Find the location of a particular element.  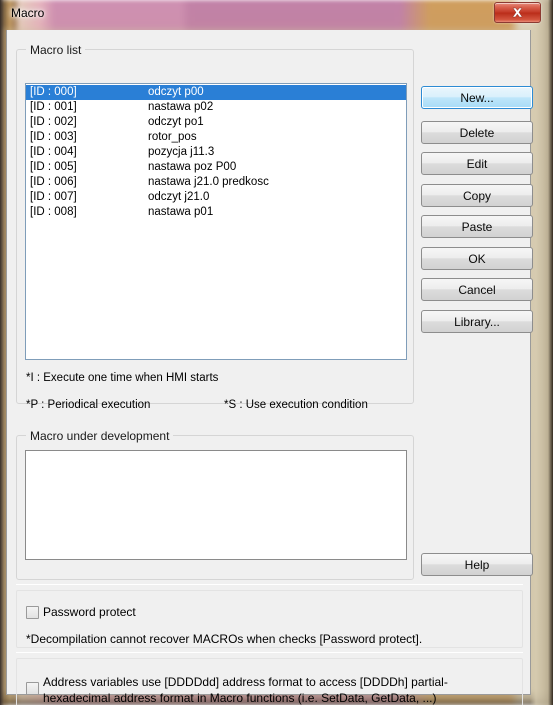

ok-button: OK is located at coordinates (477, 258).